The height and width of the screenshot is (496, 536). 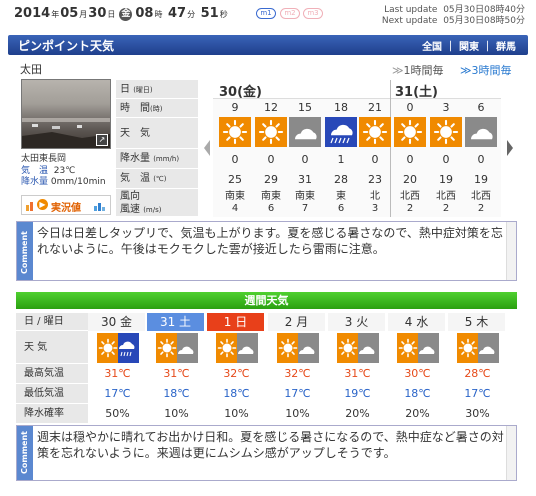 What do you see at coordinates (486, 70) in the screenshot?
I see `tab-hourly-3: ≫3時間毎` at bounding box center [486, 70].